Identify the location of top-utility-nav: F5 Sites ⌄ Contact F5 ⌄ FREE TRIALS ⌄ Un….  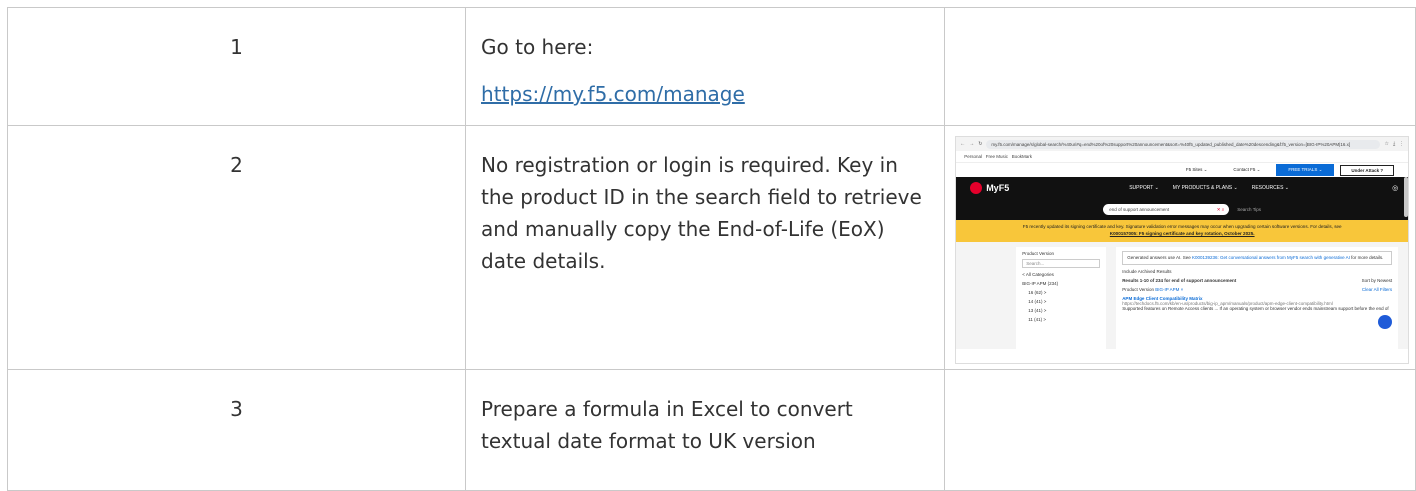
(1182, 170).